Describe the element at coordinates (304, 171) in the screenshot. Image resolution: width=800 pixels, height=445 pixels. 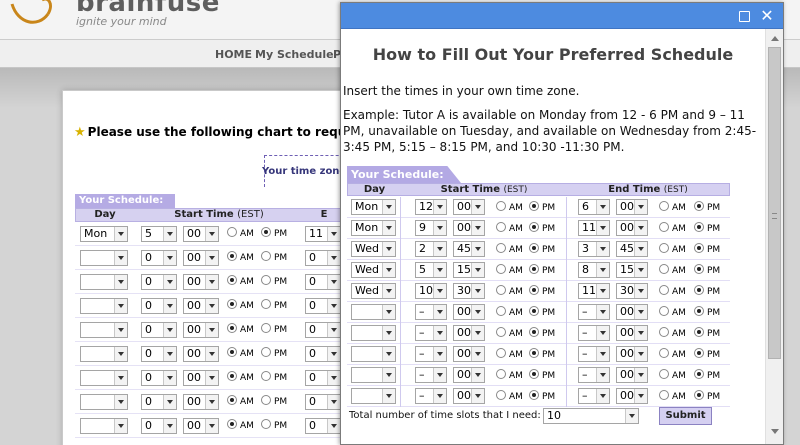
I see `timezone-label: Your time zone` at that location.